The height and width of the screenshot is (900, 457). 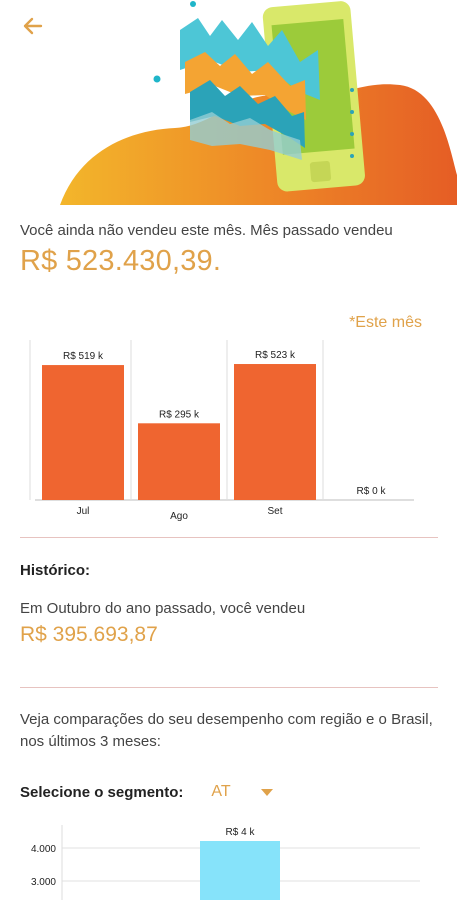 I want to click on bar-value-label: R$ 295 k, so click(x=179, y=414).